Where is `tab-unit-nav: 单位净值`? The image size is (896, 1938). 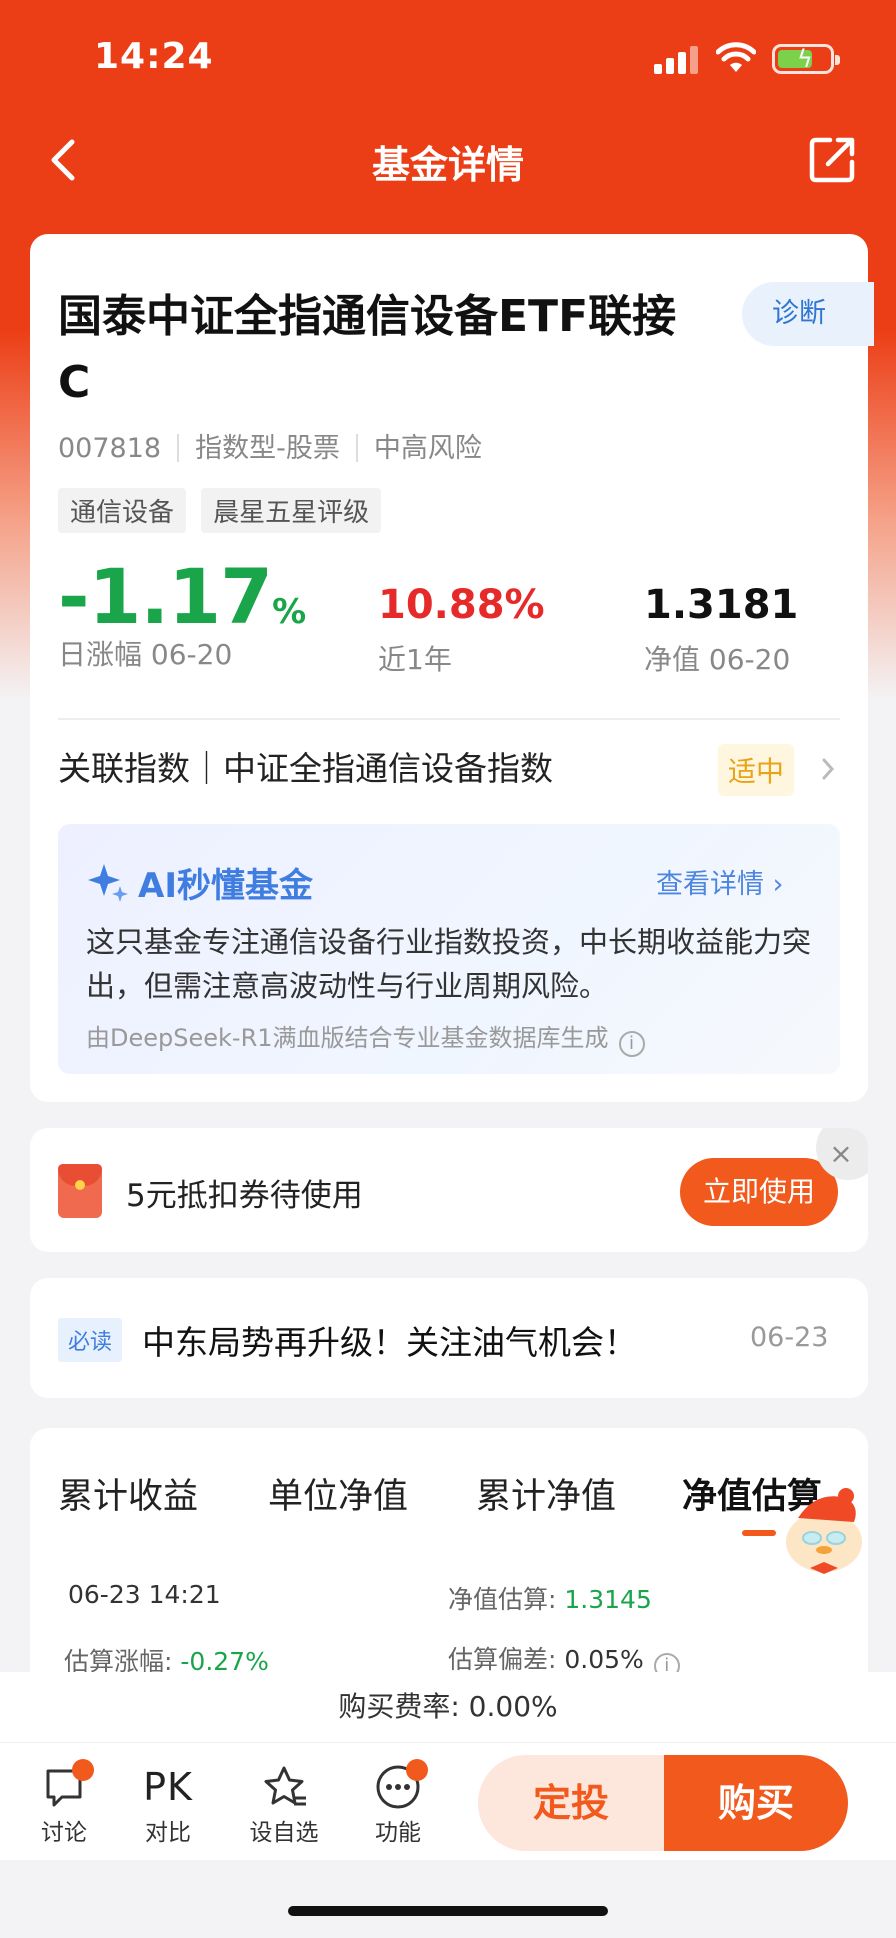
tab-unit-nav: 单位净值 is located at coordinates (338, 1493).